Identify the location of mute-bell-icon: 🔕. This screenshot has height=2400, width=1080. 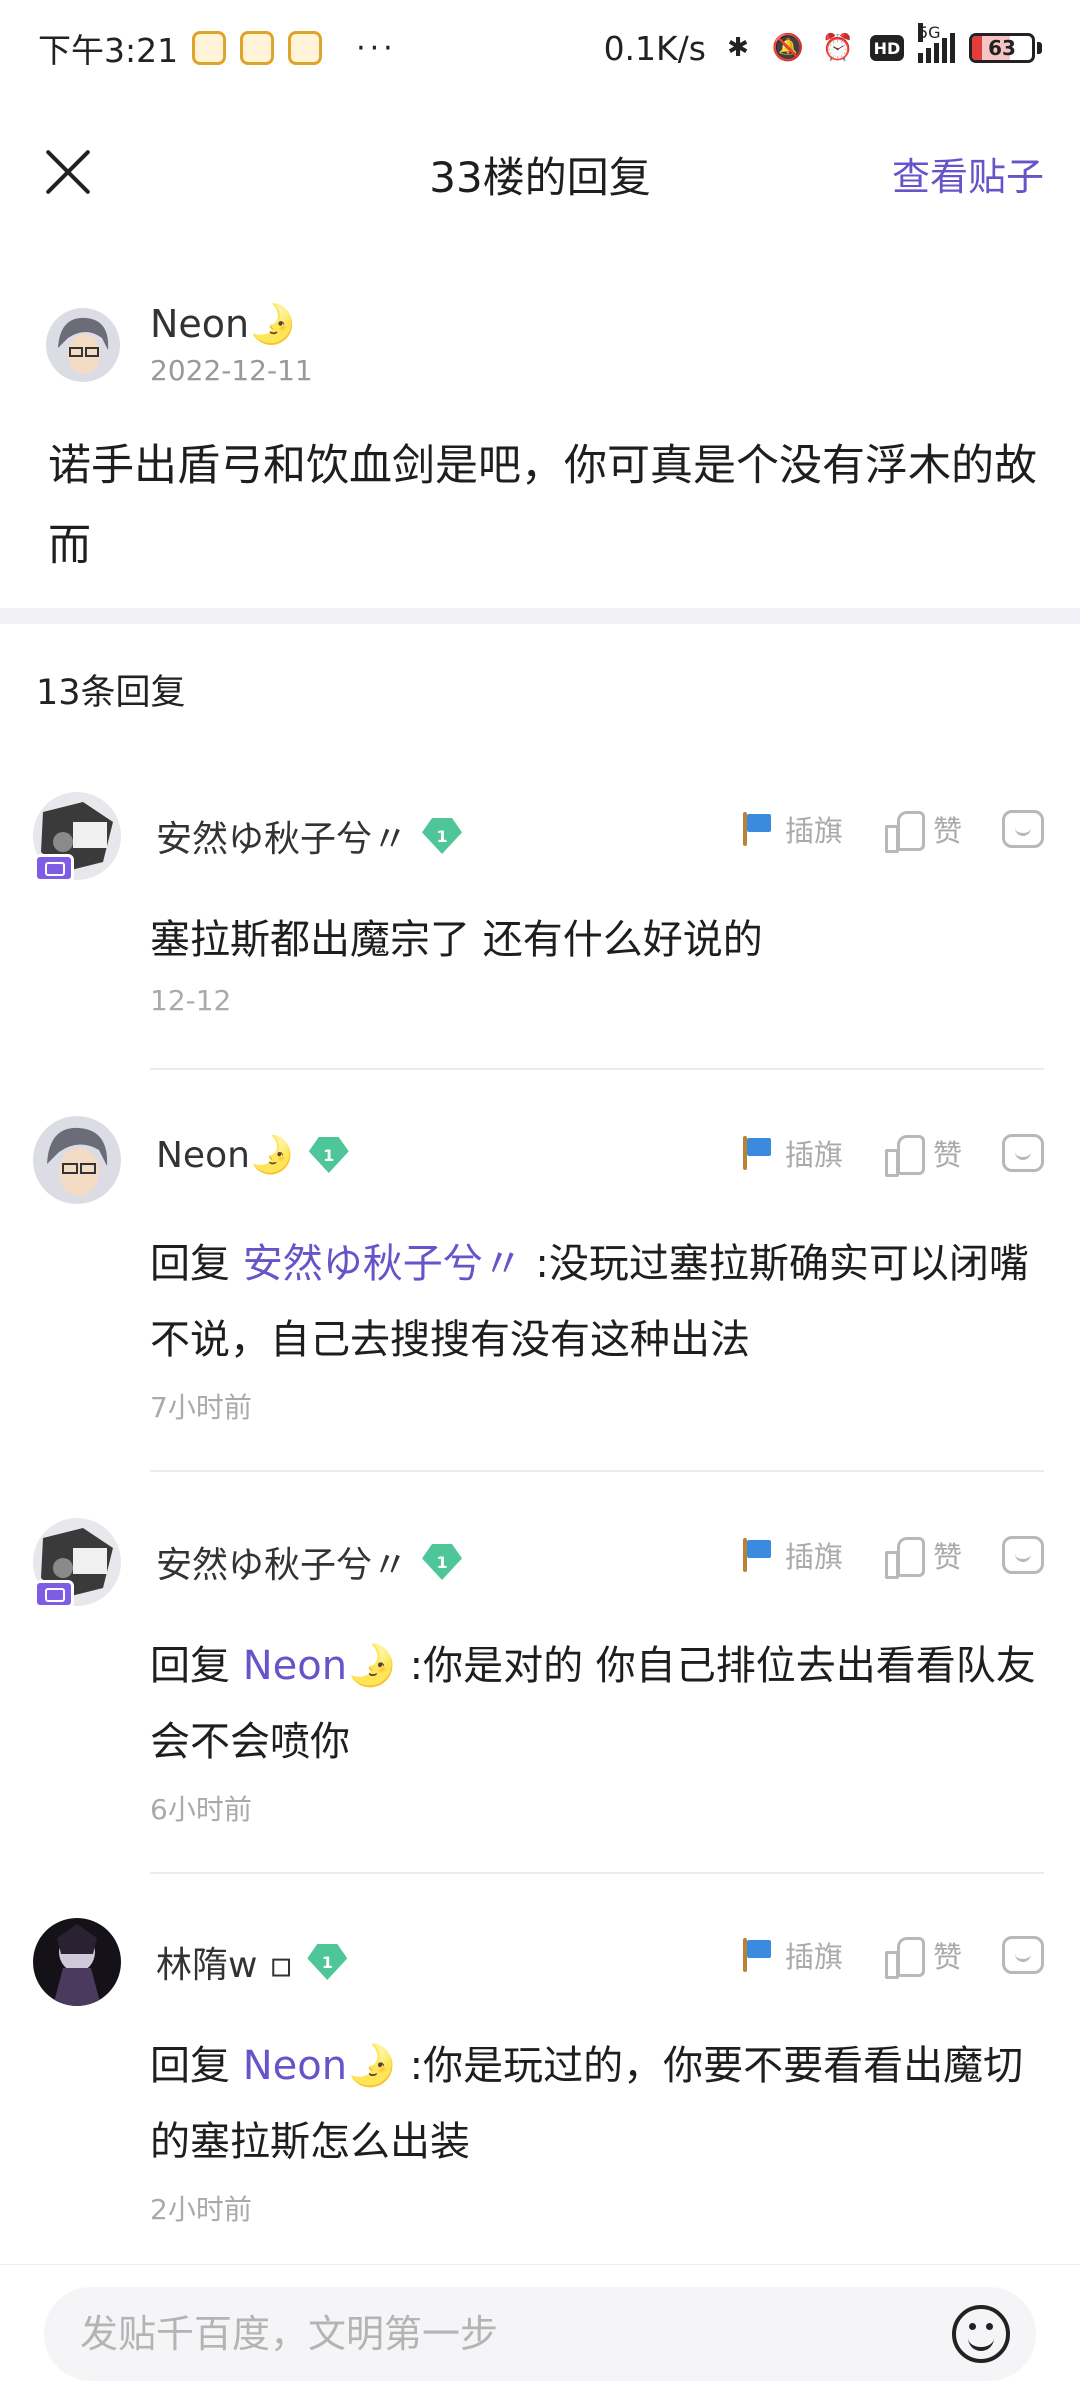
(788, 48).